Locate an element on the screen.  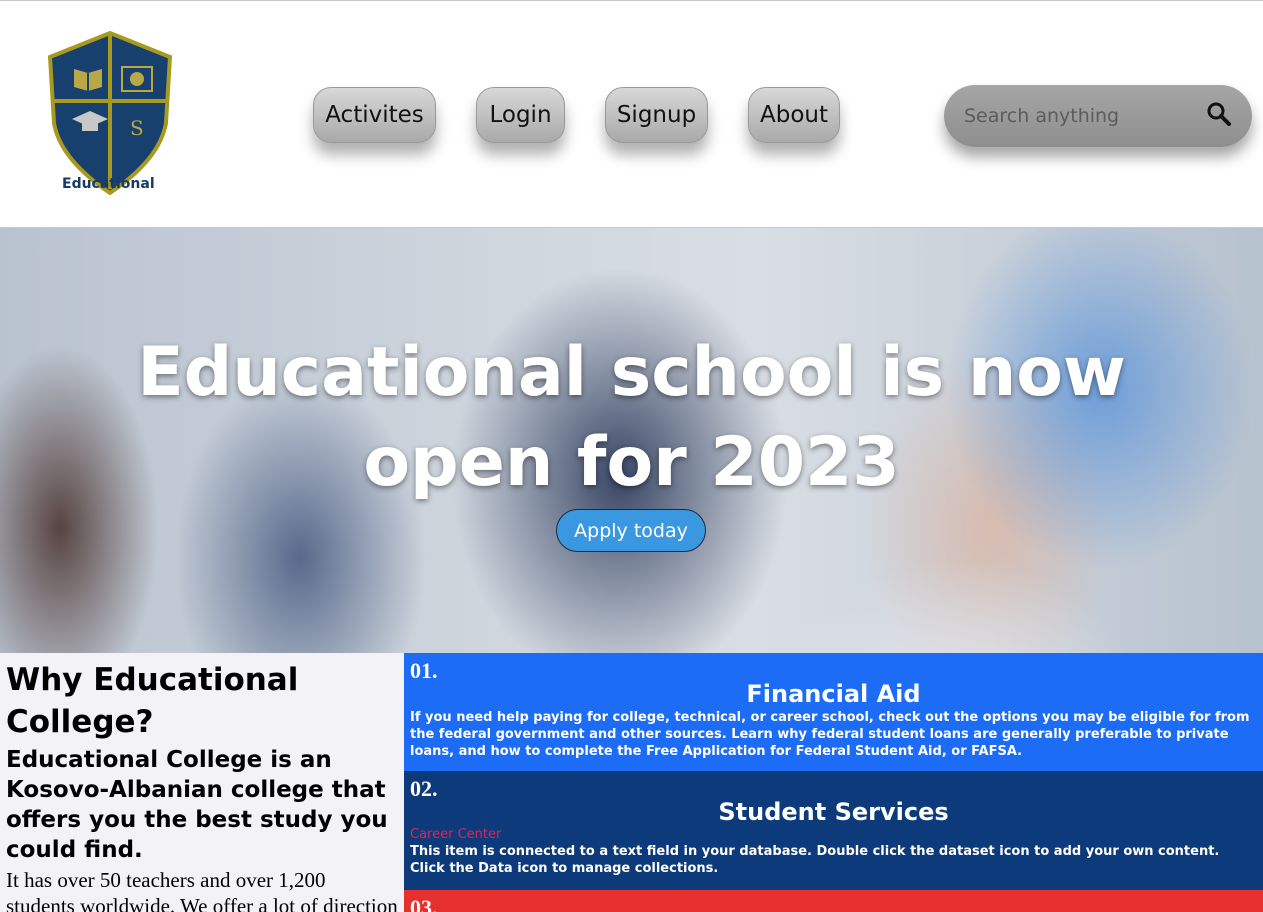
nav-activities-label: Activites is located at coordinates (374, 115).